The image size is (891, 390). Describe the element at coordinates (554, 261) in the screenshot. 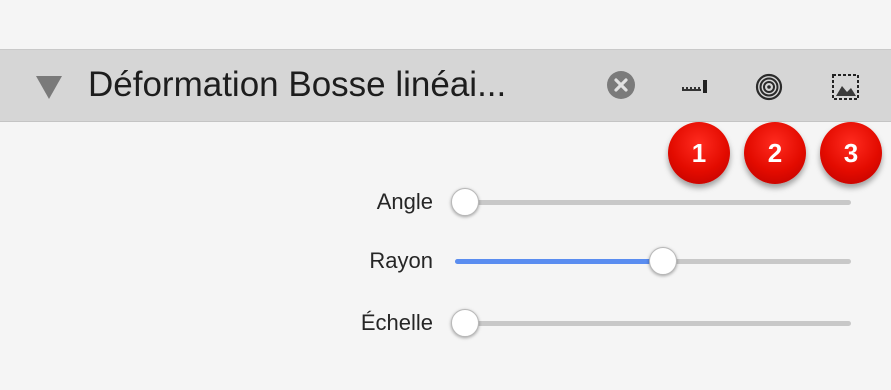

I see `rayon-slider-fill` at that location.